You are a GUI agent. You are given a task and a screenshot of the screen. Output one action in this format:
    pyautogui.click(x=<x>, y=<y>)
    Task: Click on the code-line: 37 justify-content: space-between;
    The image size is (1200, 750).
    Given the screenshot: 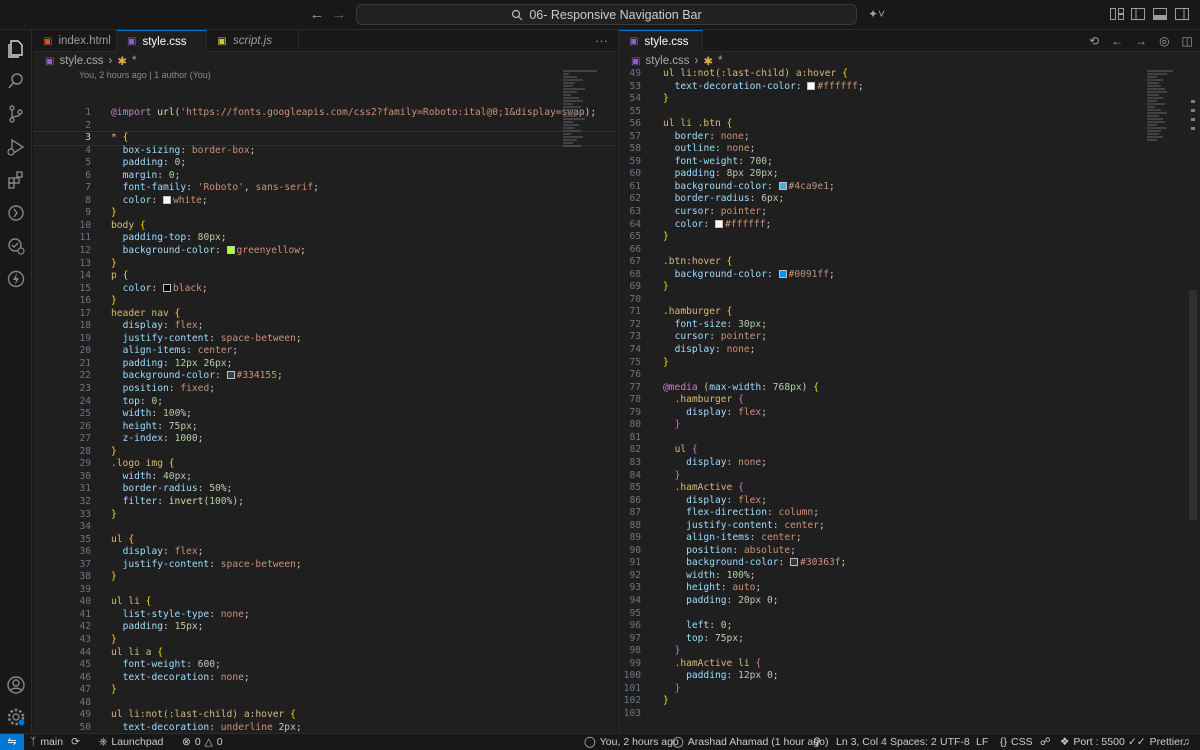 What is the action you would take?
    pyautogui.click(x=325, y=565)
    